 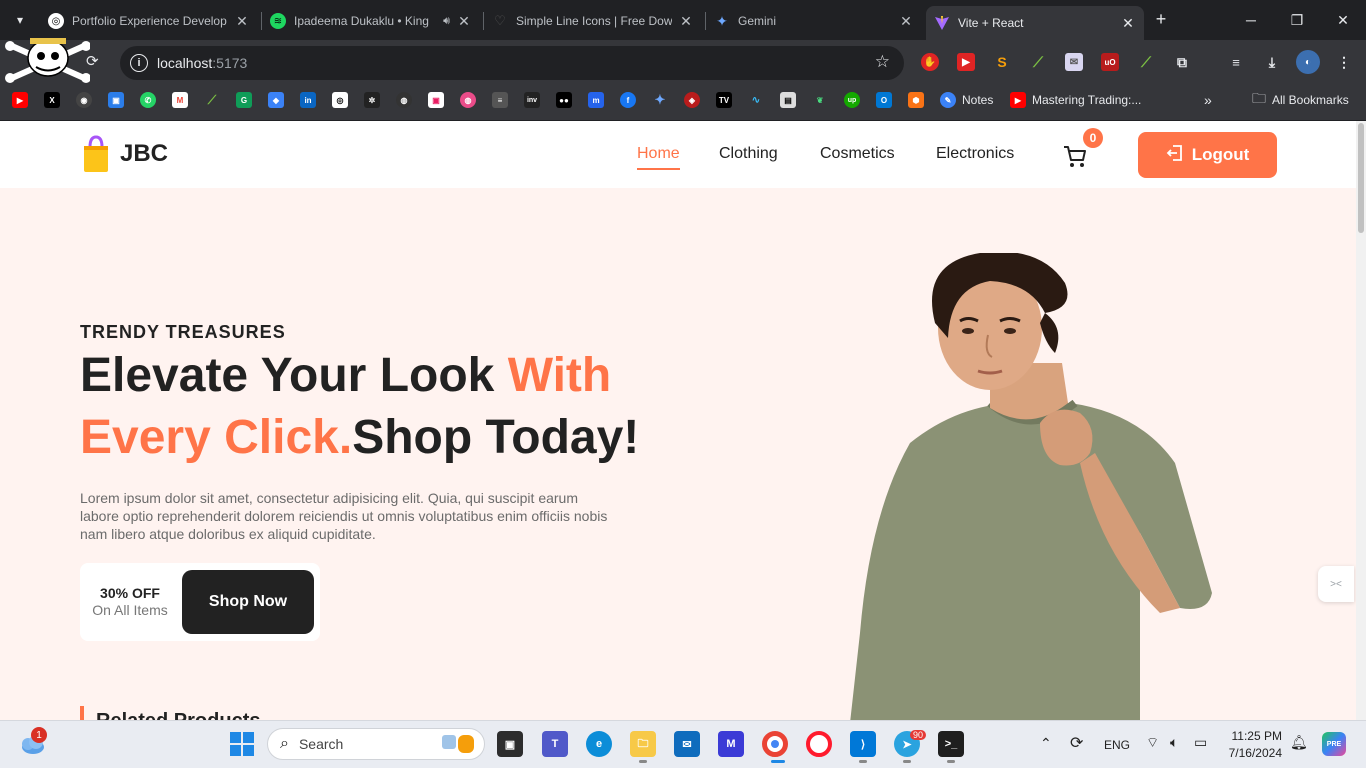 I want to click on tab-spotify: ≋ Ipadeema Dukaklu • King 🔊︎ ✕, so click(x=371, y=21).